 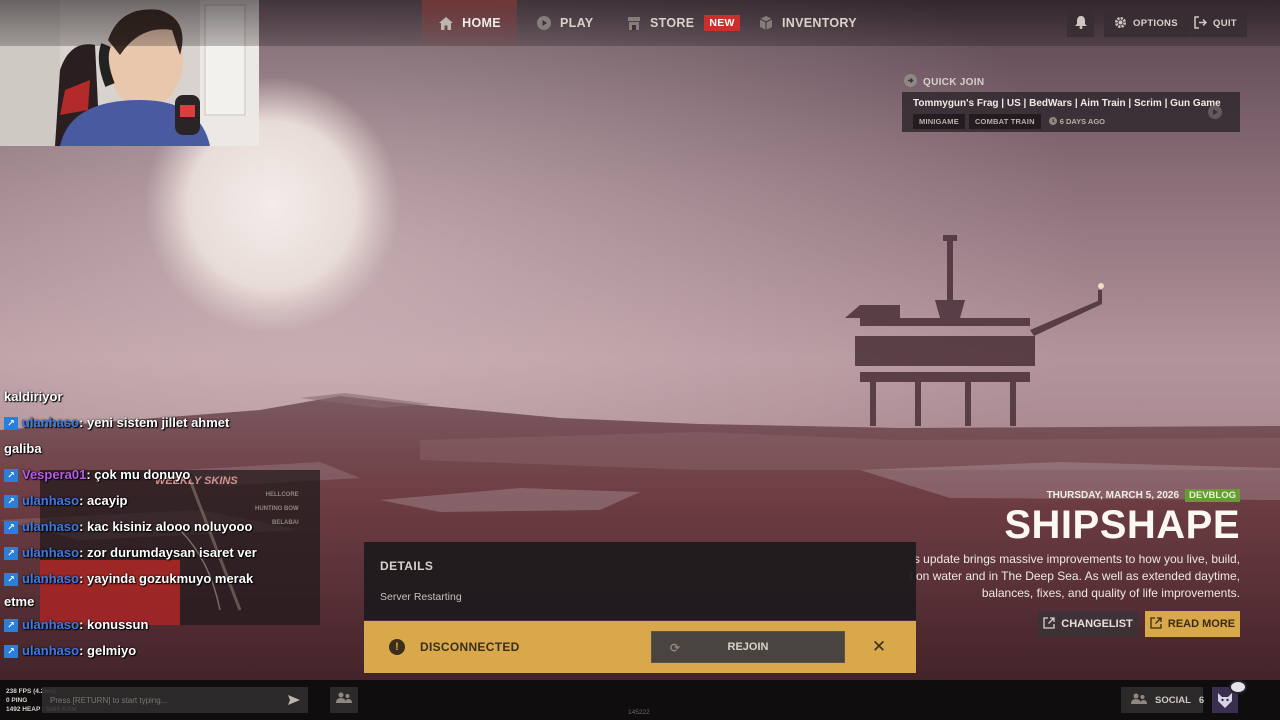 I want to click on read-more-label: READ MORE, so click(x=1201, y=624).